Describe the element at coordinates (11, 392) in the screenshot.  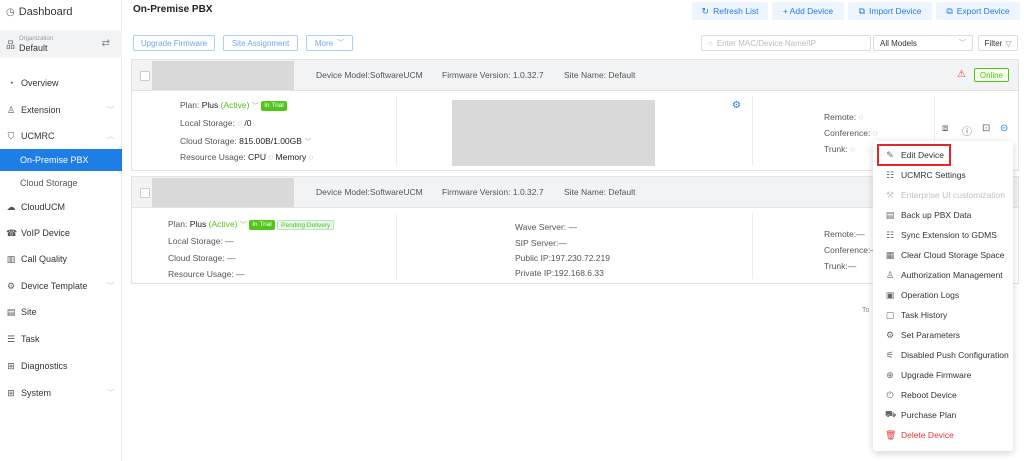
I see `system-icon: ⊞` at that location.